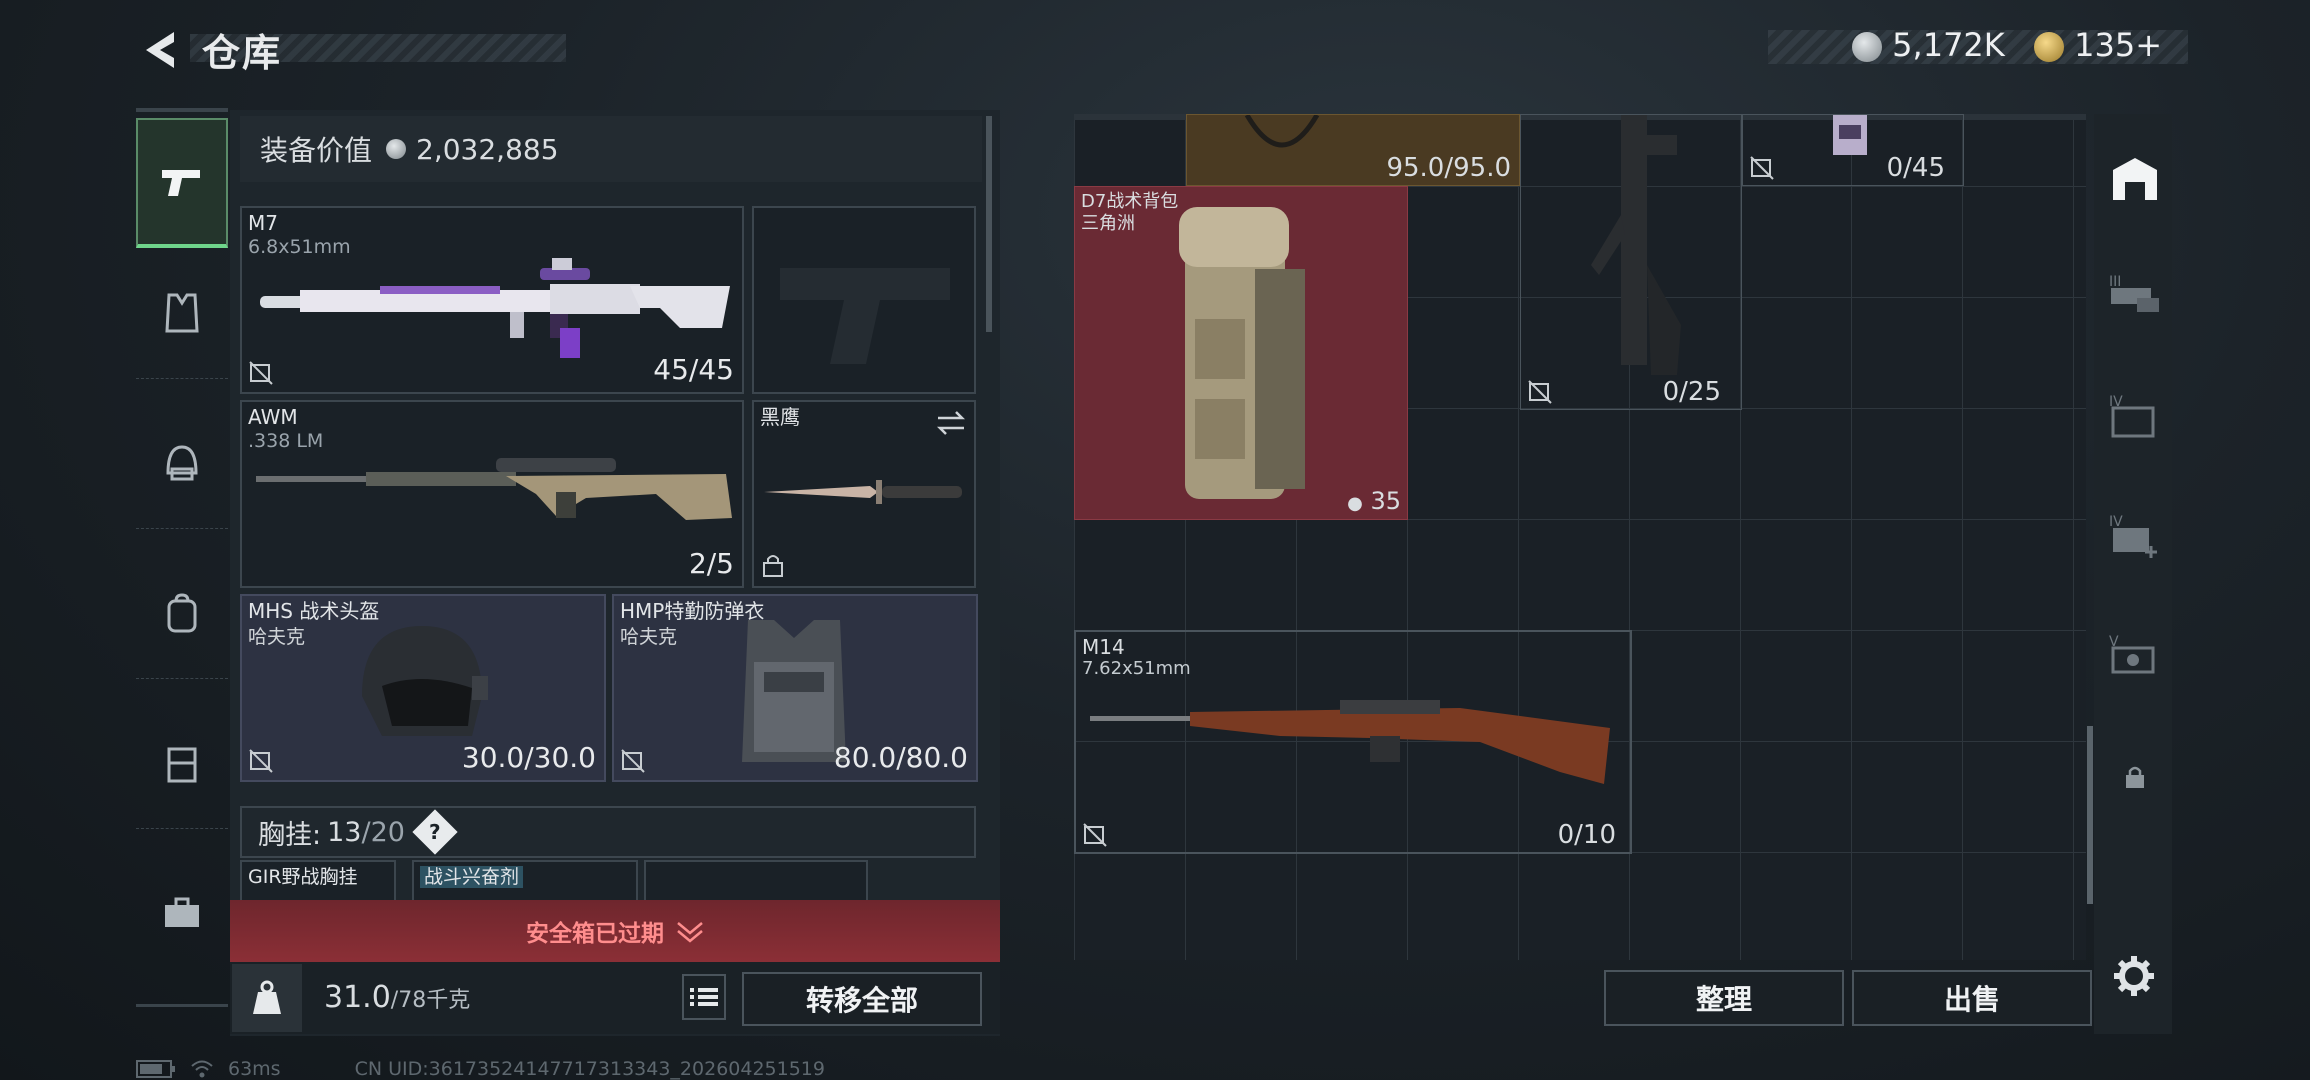 The width and height of the screenshot is (2310, 1080). I want to click on vest-icon, so click(182, 313).